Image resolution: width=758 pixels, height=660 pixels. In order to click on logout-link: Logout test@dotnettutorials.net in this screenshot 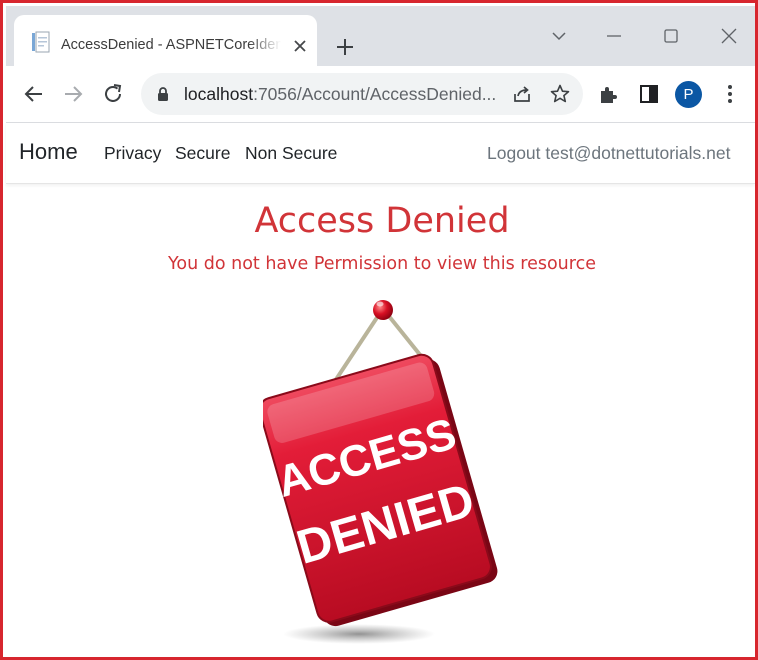, I will do `click(608, 153)`.